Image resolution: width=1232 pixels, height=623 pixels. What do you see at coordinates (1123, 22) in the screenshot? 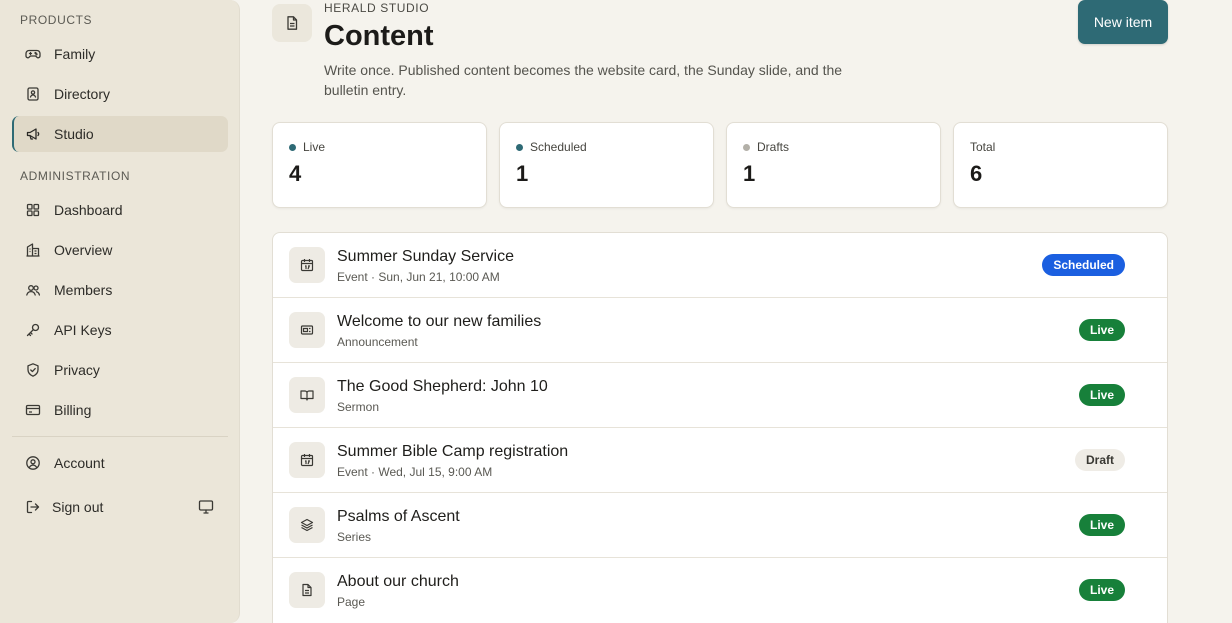
I see `new-item-button: New item` at bounding box center [1123, 22].